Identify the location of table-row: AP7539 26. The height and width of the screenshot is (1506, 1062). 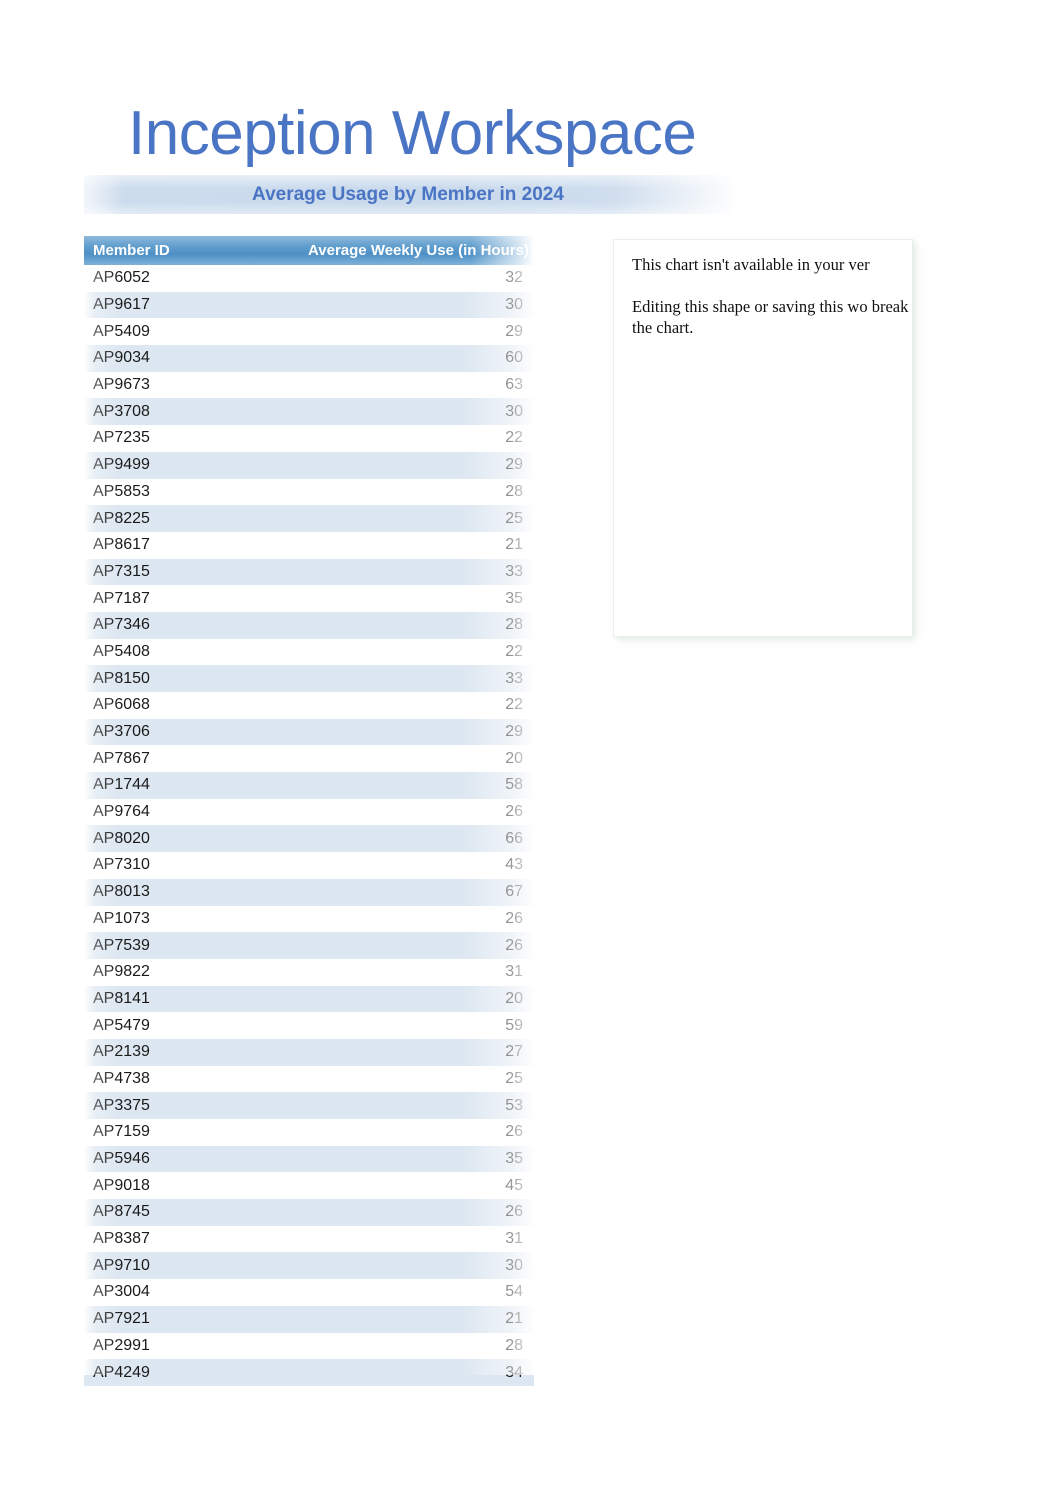
(309, 945).